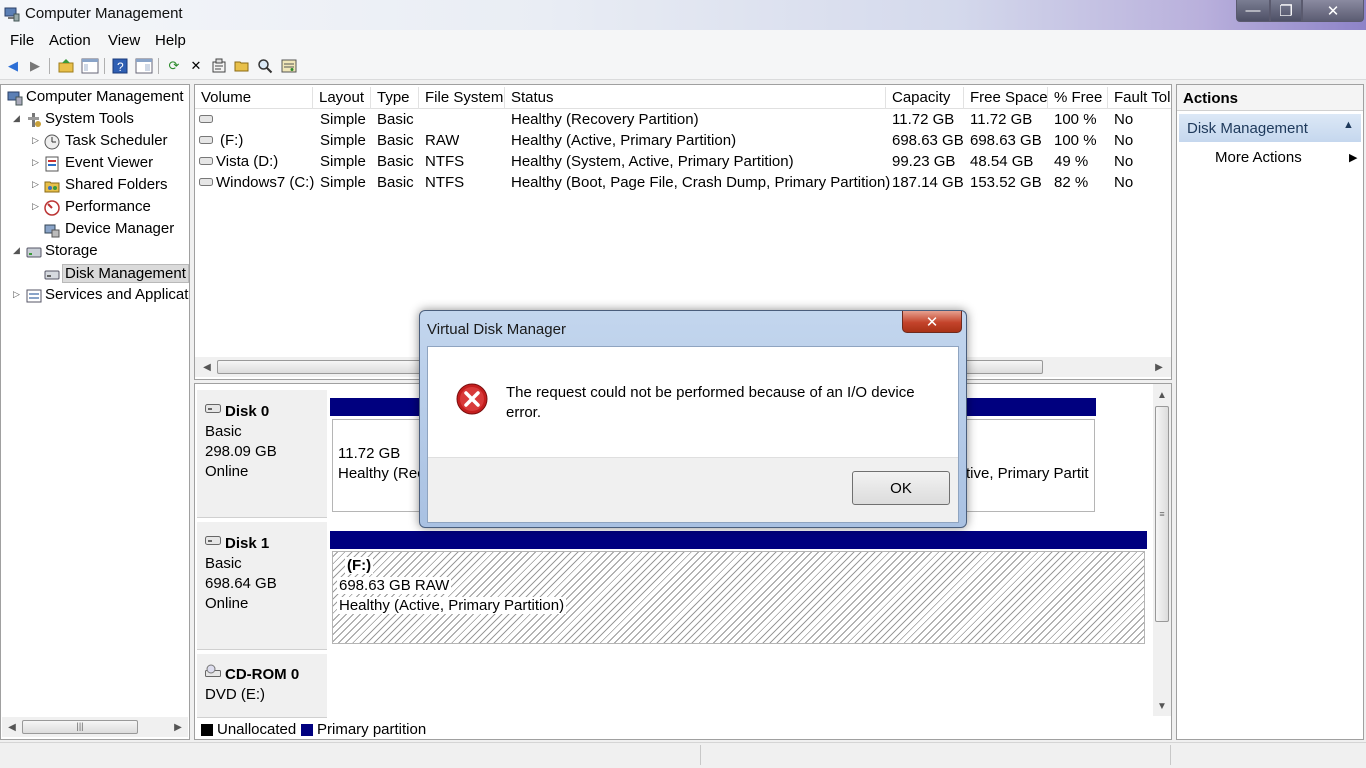  What do you see at coordinates (13, 66) in the screenshot?
I see `back-icon: ◀` at bounding box center [13, 66].